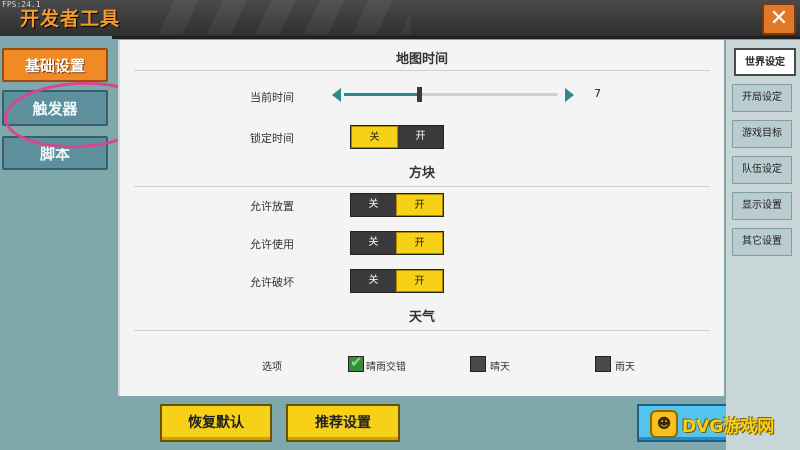 This screenshot has height=450, width=800. Describe the element at coordinates (272, 138) in the screenshot. I see `lock-time-label: 锁定时间` at that location.